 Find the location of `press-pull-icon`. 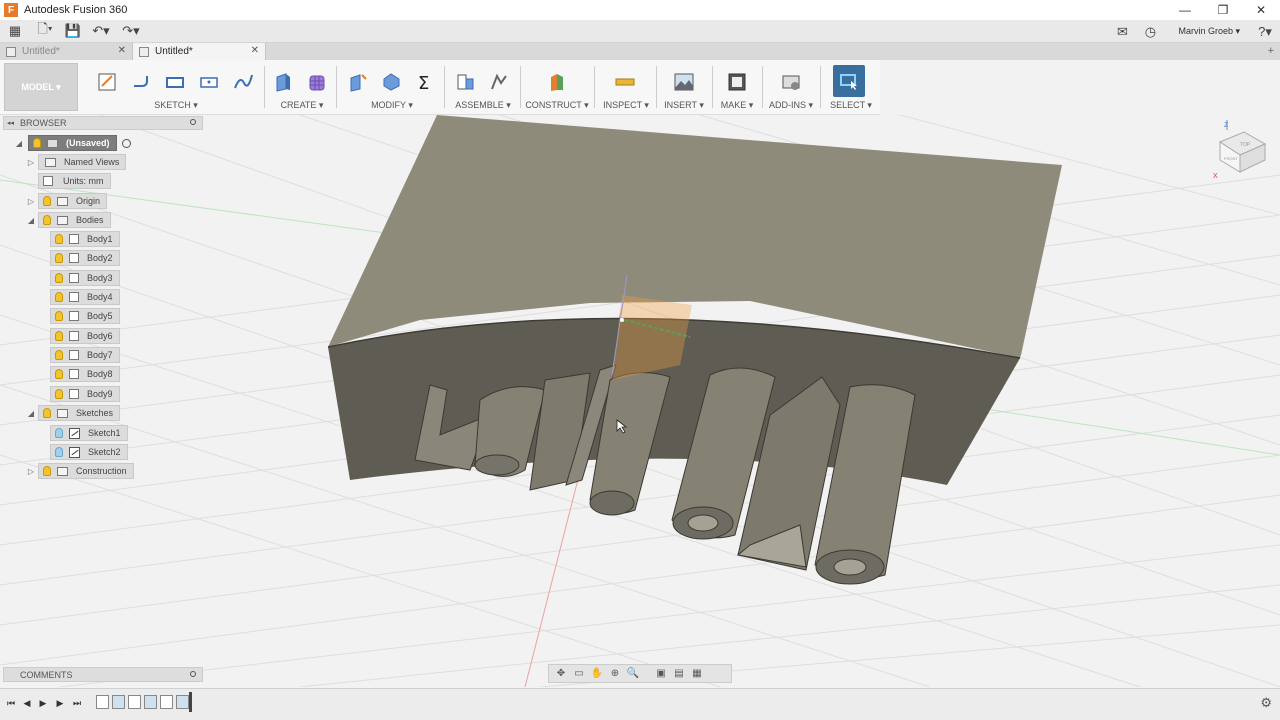

press-pull-icon is located at coordinates (357, 82).